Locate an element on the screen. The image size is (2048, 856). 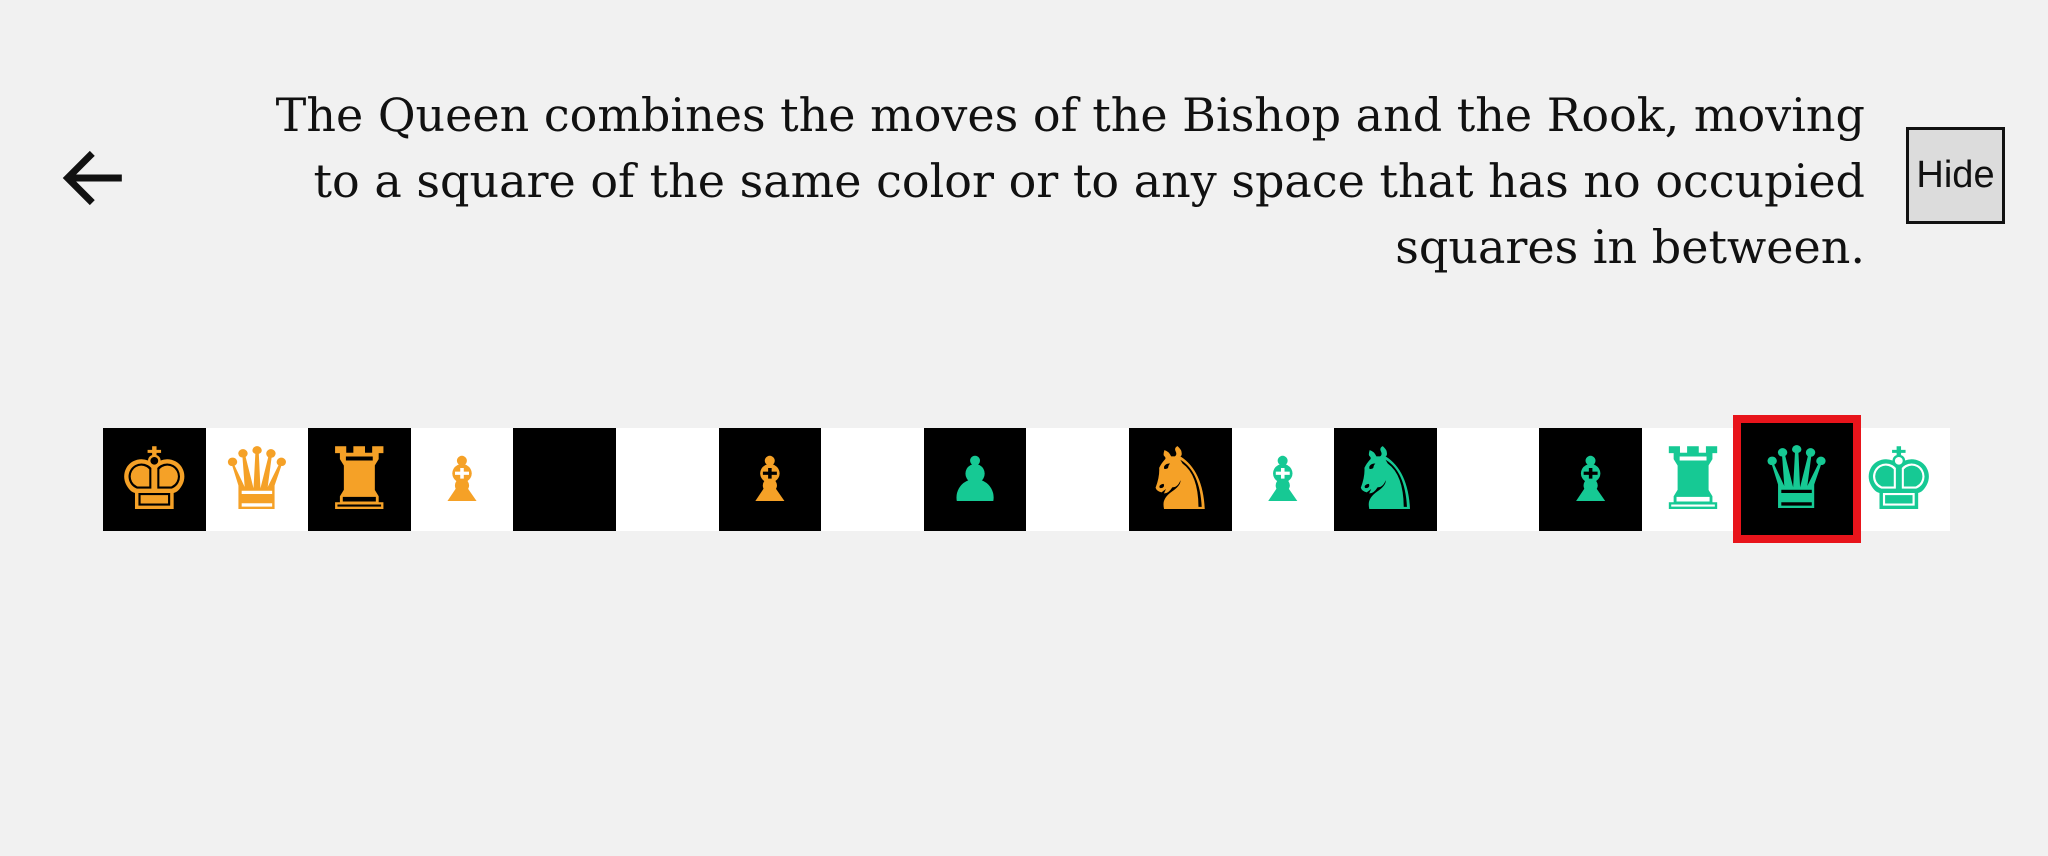
orange-king-icon: ♚ is located at coordinates (154, 479).